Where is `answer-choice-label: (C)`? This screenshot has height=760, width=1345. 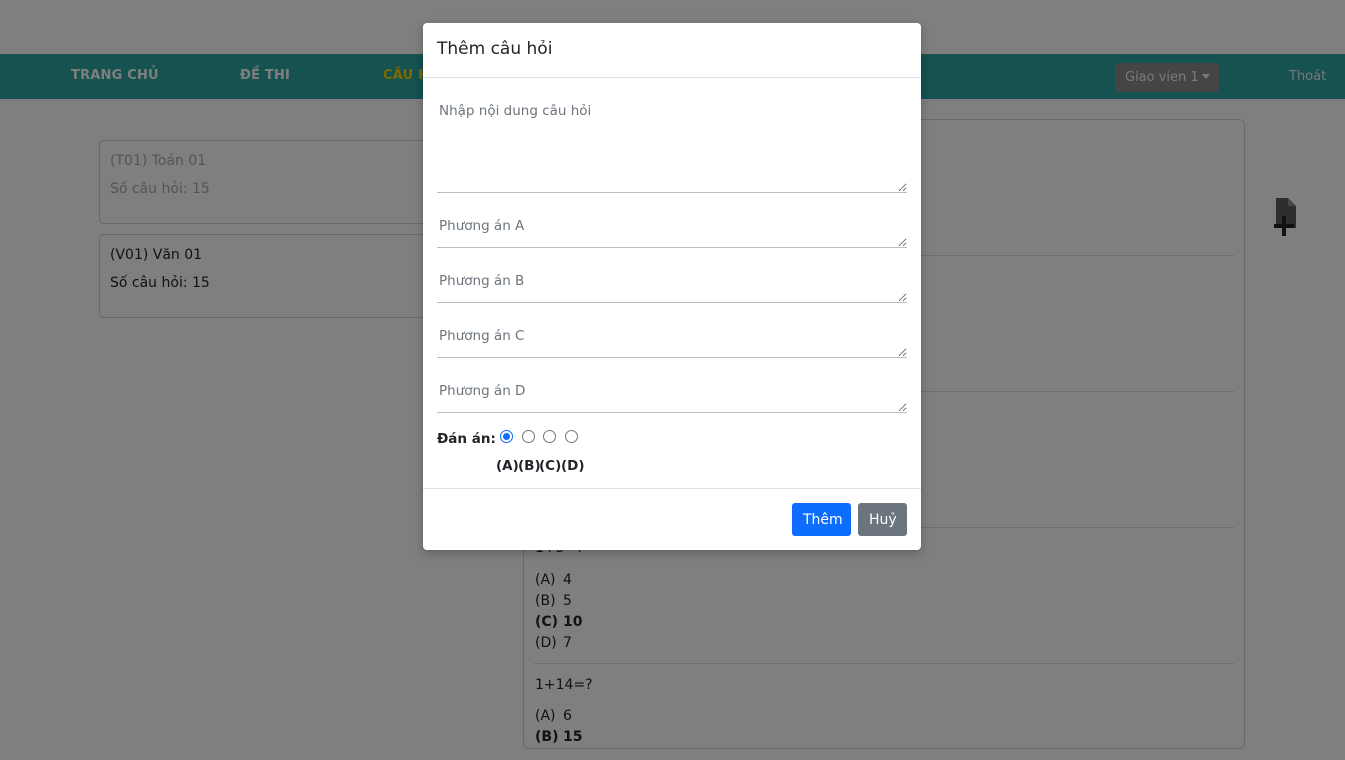
answer-choice-label: (C) is located at coordinates (550, 466).